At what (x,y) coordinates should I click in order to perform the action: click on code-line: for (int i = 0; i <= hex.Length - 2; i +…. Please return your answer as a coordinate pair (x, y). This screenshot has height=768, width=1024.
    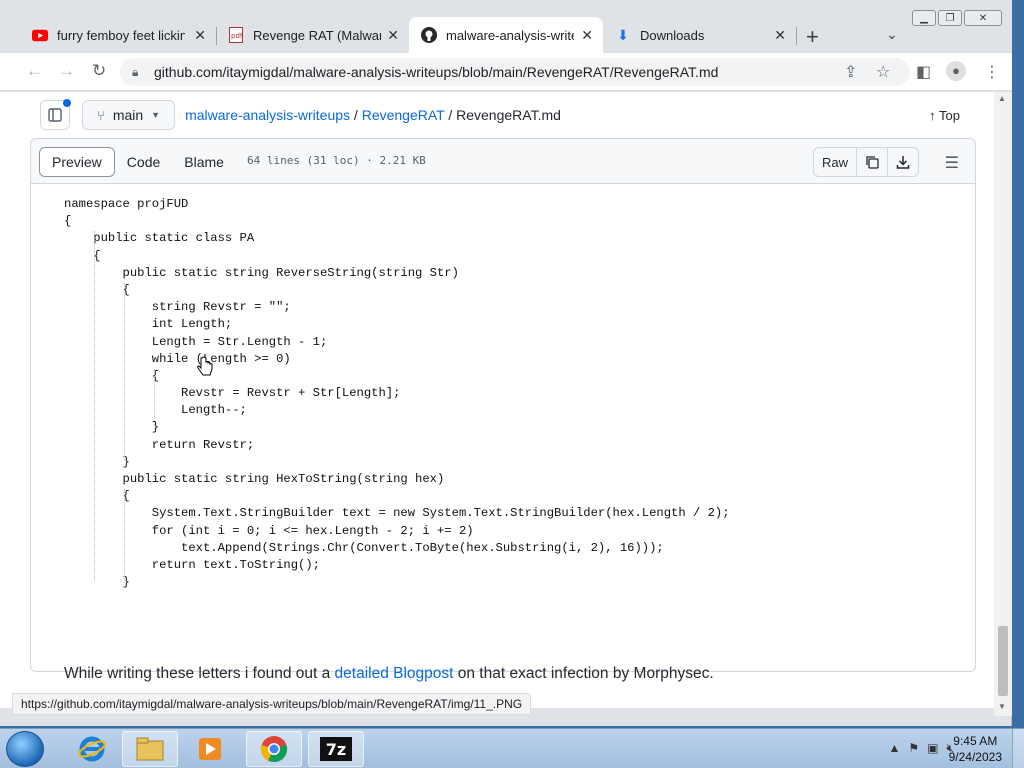
    Looking at the image, I should click on (269, 530).